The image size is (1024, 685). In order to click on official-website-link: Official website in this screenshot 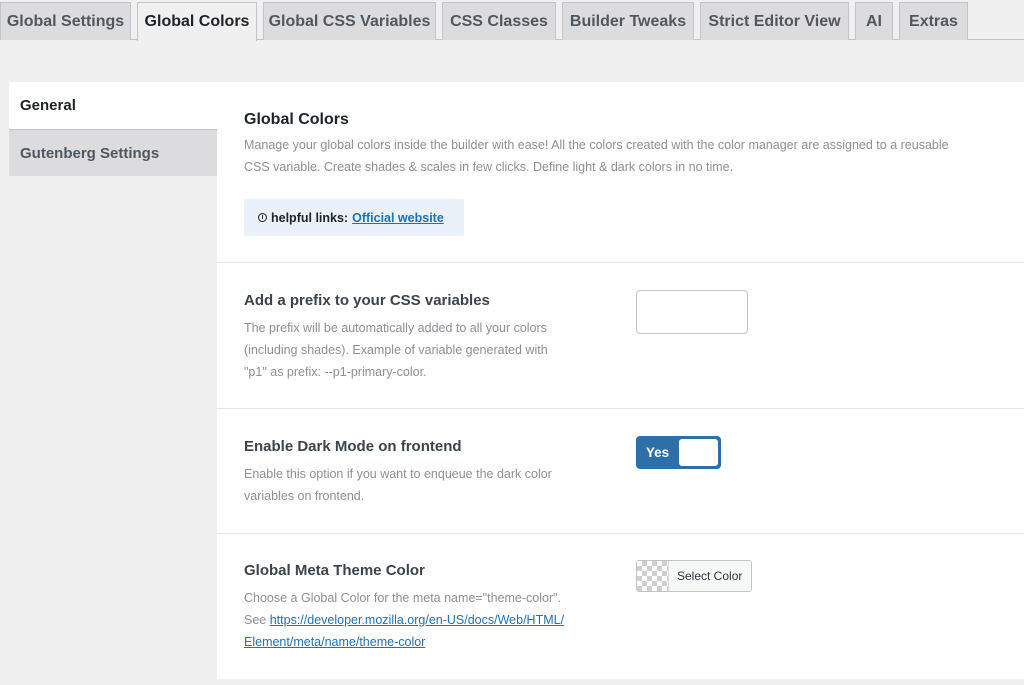, I will do `click(398, 218)`.